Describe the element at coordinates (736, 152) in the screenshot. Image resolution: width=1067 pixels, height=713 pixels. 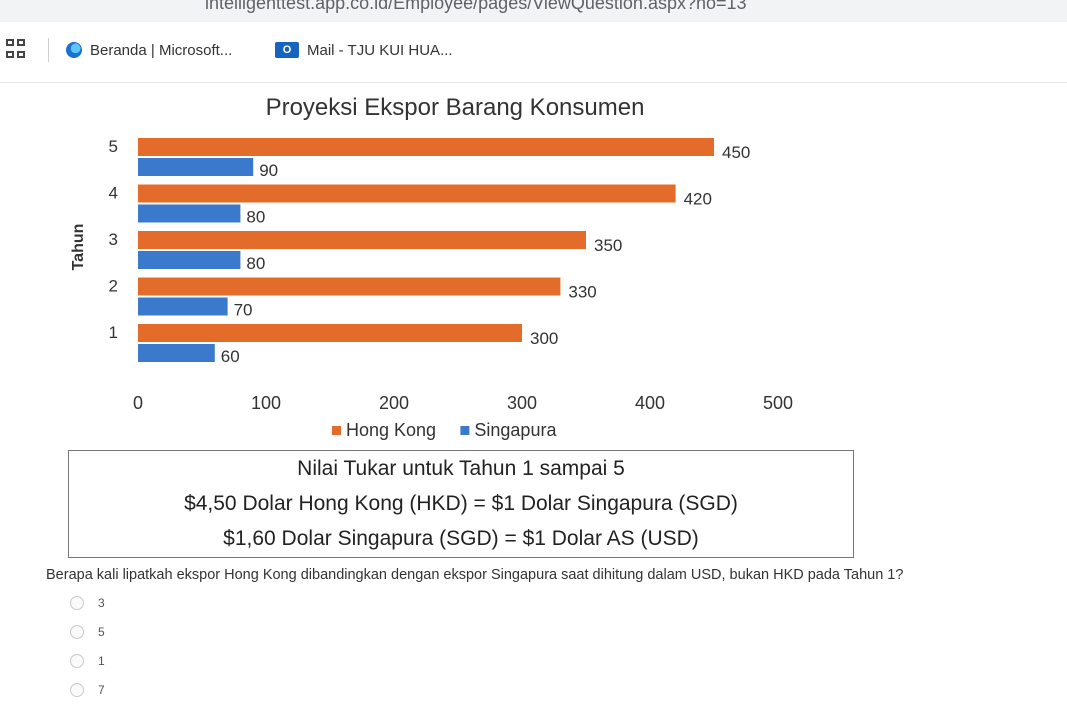
I see `data-label-hong-kong: 450` at that location.